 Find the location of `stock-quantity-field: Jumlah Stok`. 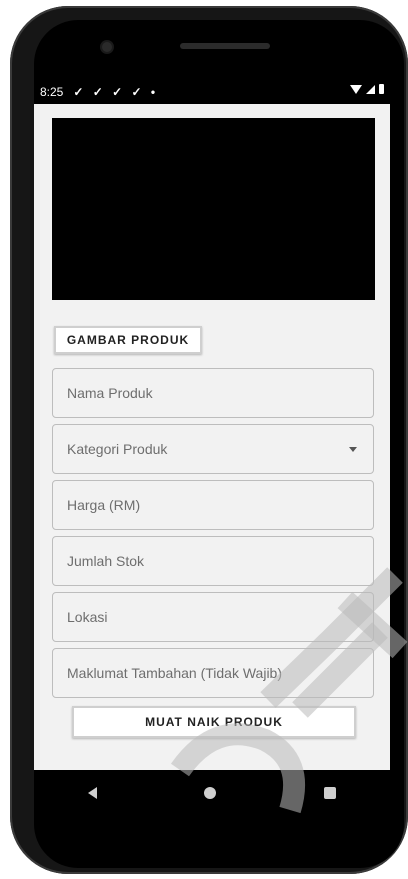

stock-quantity-field: Jumlah Stok is located at coordinates (213, 561).